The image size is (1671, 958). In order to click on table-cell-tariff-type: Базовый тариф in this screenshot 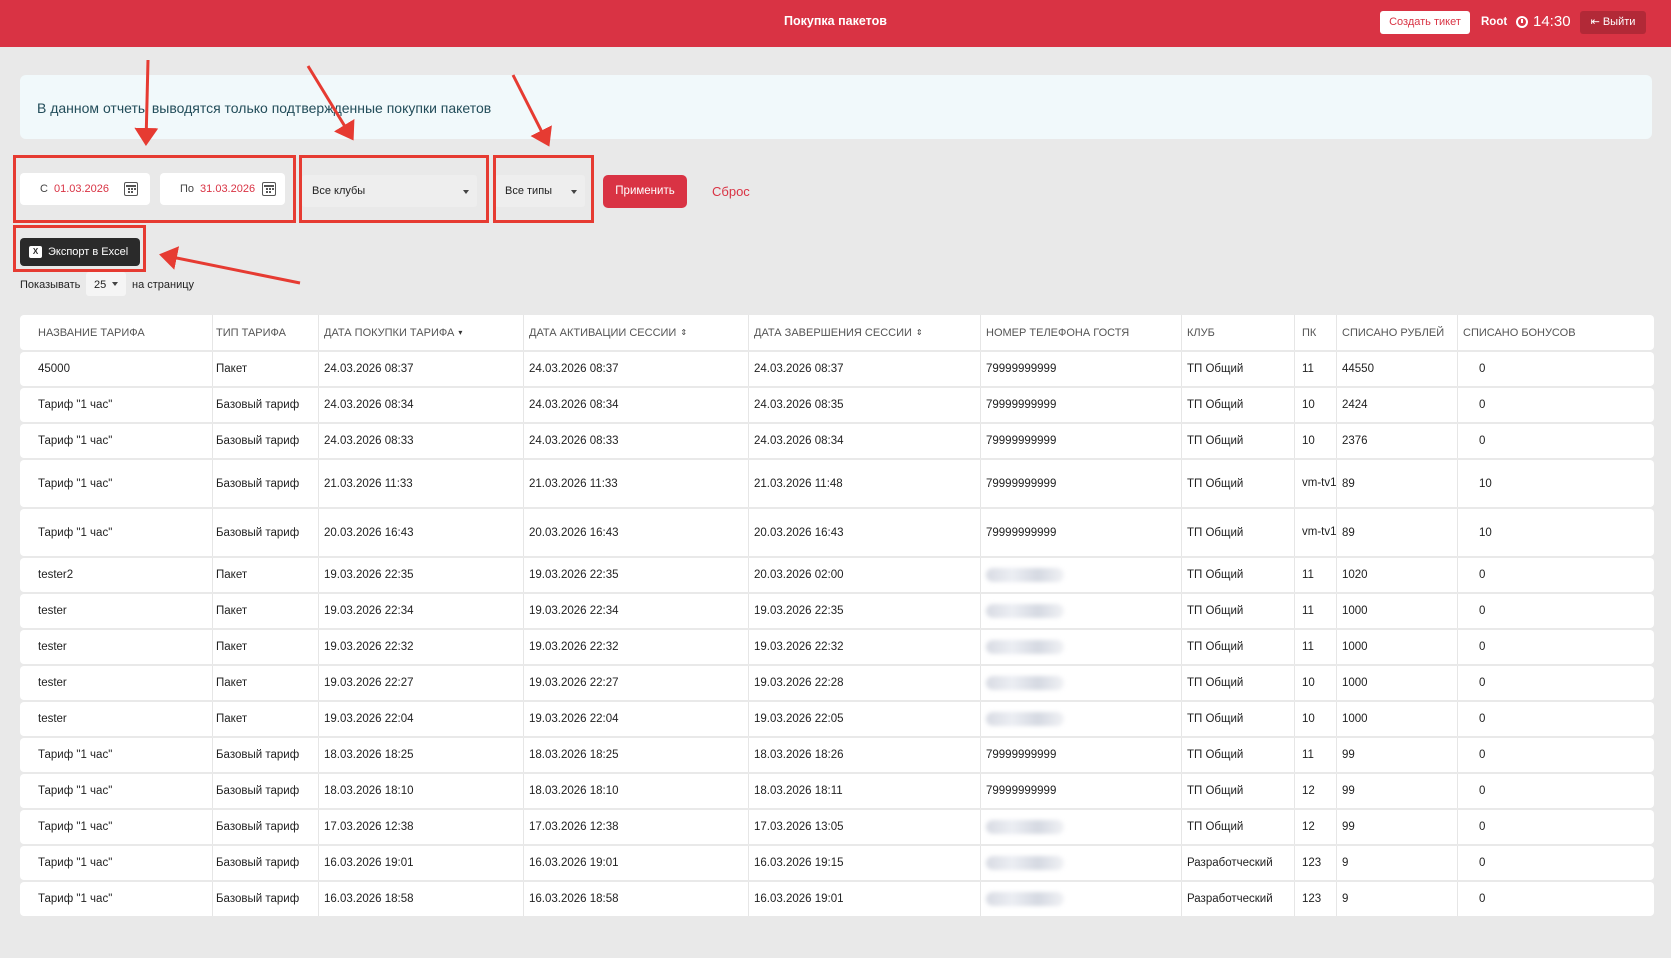, I will do `click(257, 441)`.